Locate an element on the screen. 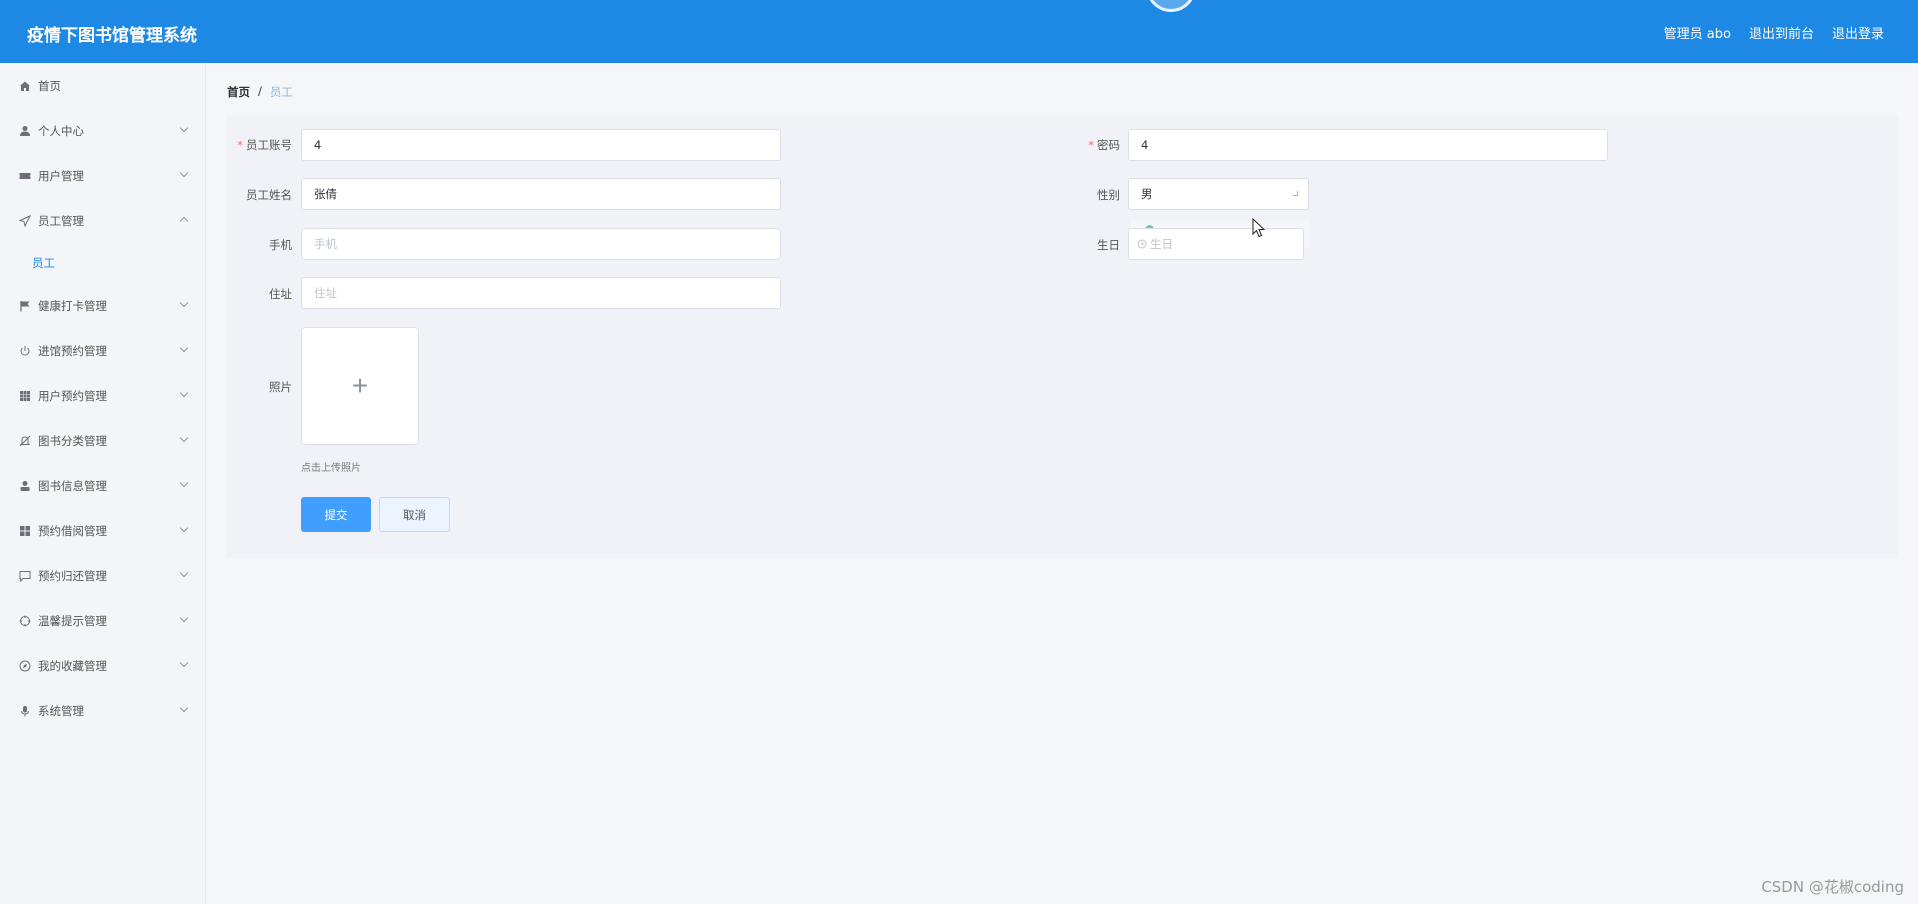 The height and width of the screenshot is (904, 1918). grid-icon is located at coordinates (25, 396).